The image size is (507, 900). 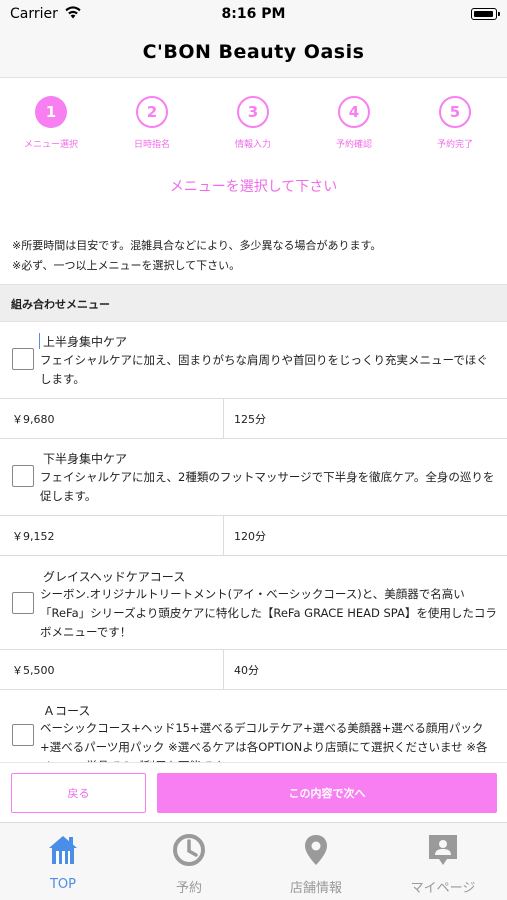 I want to click on tab-label: 予約, so click(x=188, y=888).